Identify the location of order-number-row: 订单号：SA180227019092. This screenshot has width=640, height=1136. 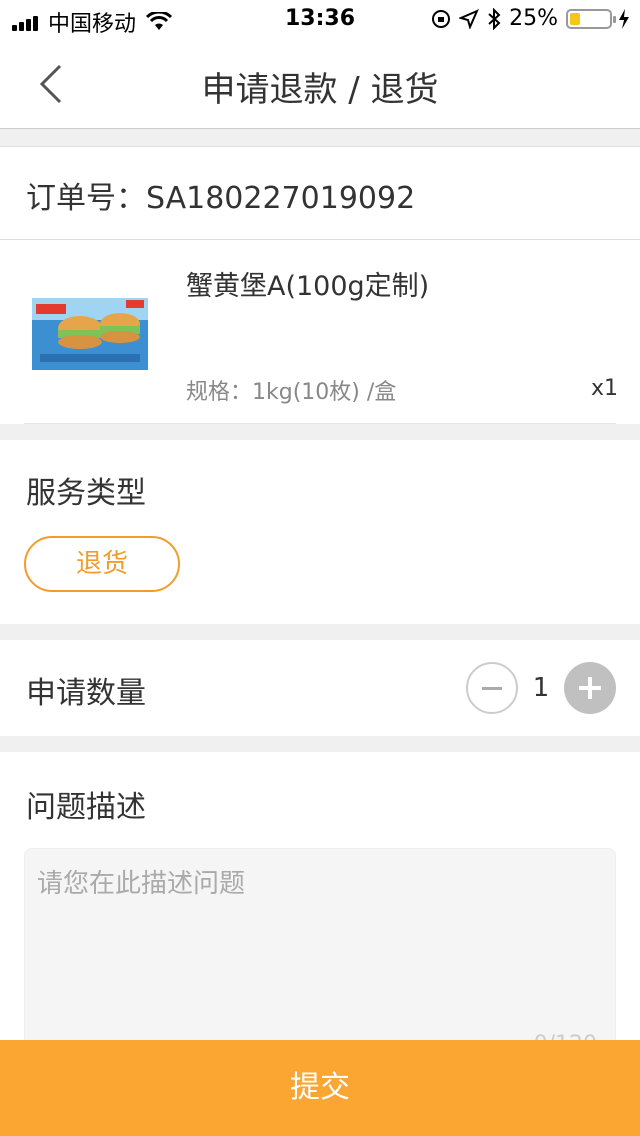
(220, 195).